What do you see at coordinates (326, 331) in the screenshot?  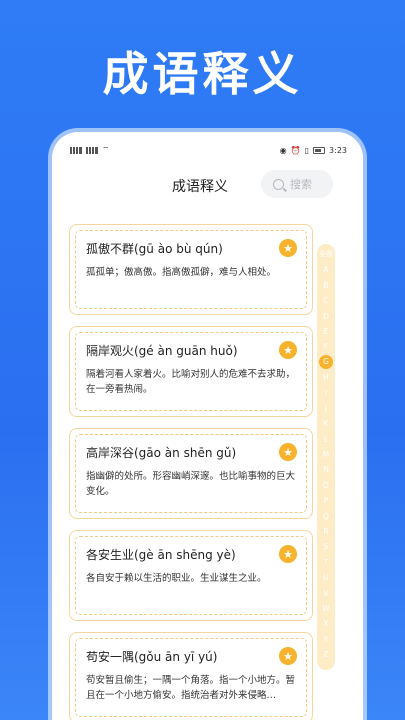 I see `index-letter-e: E` at bounding box center [326, 331].